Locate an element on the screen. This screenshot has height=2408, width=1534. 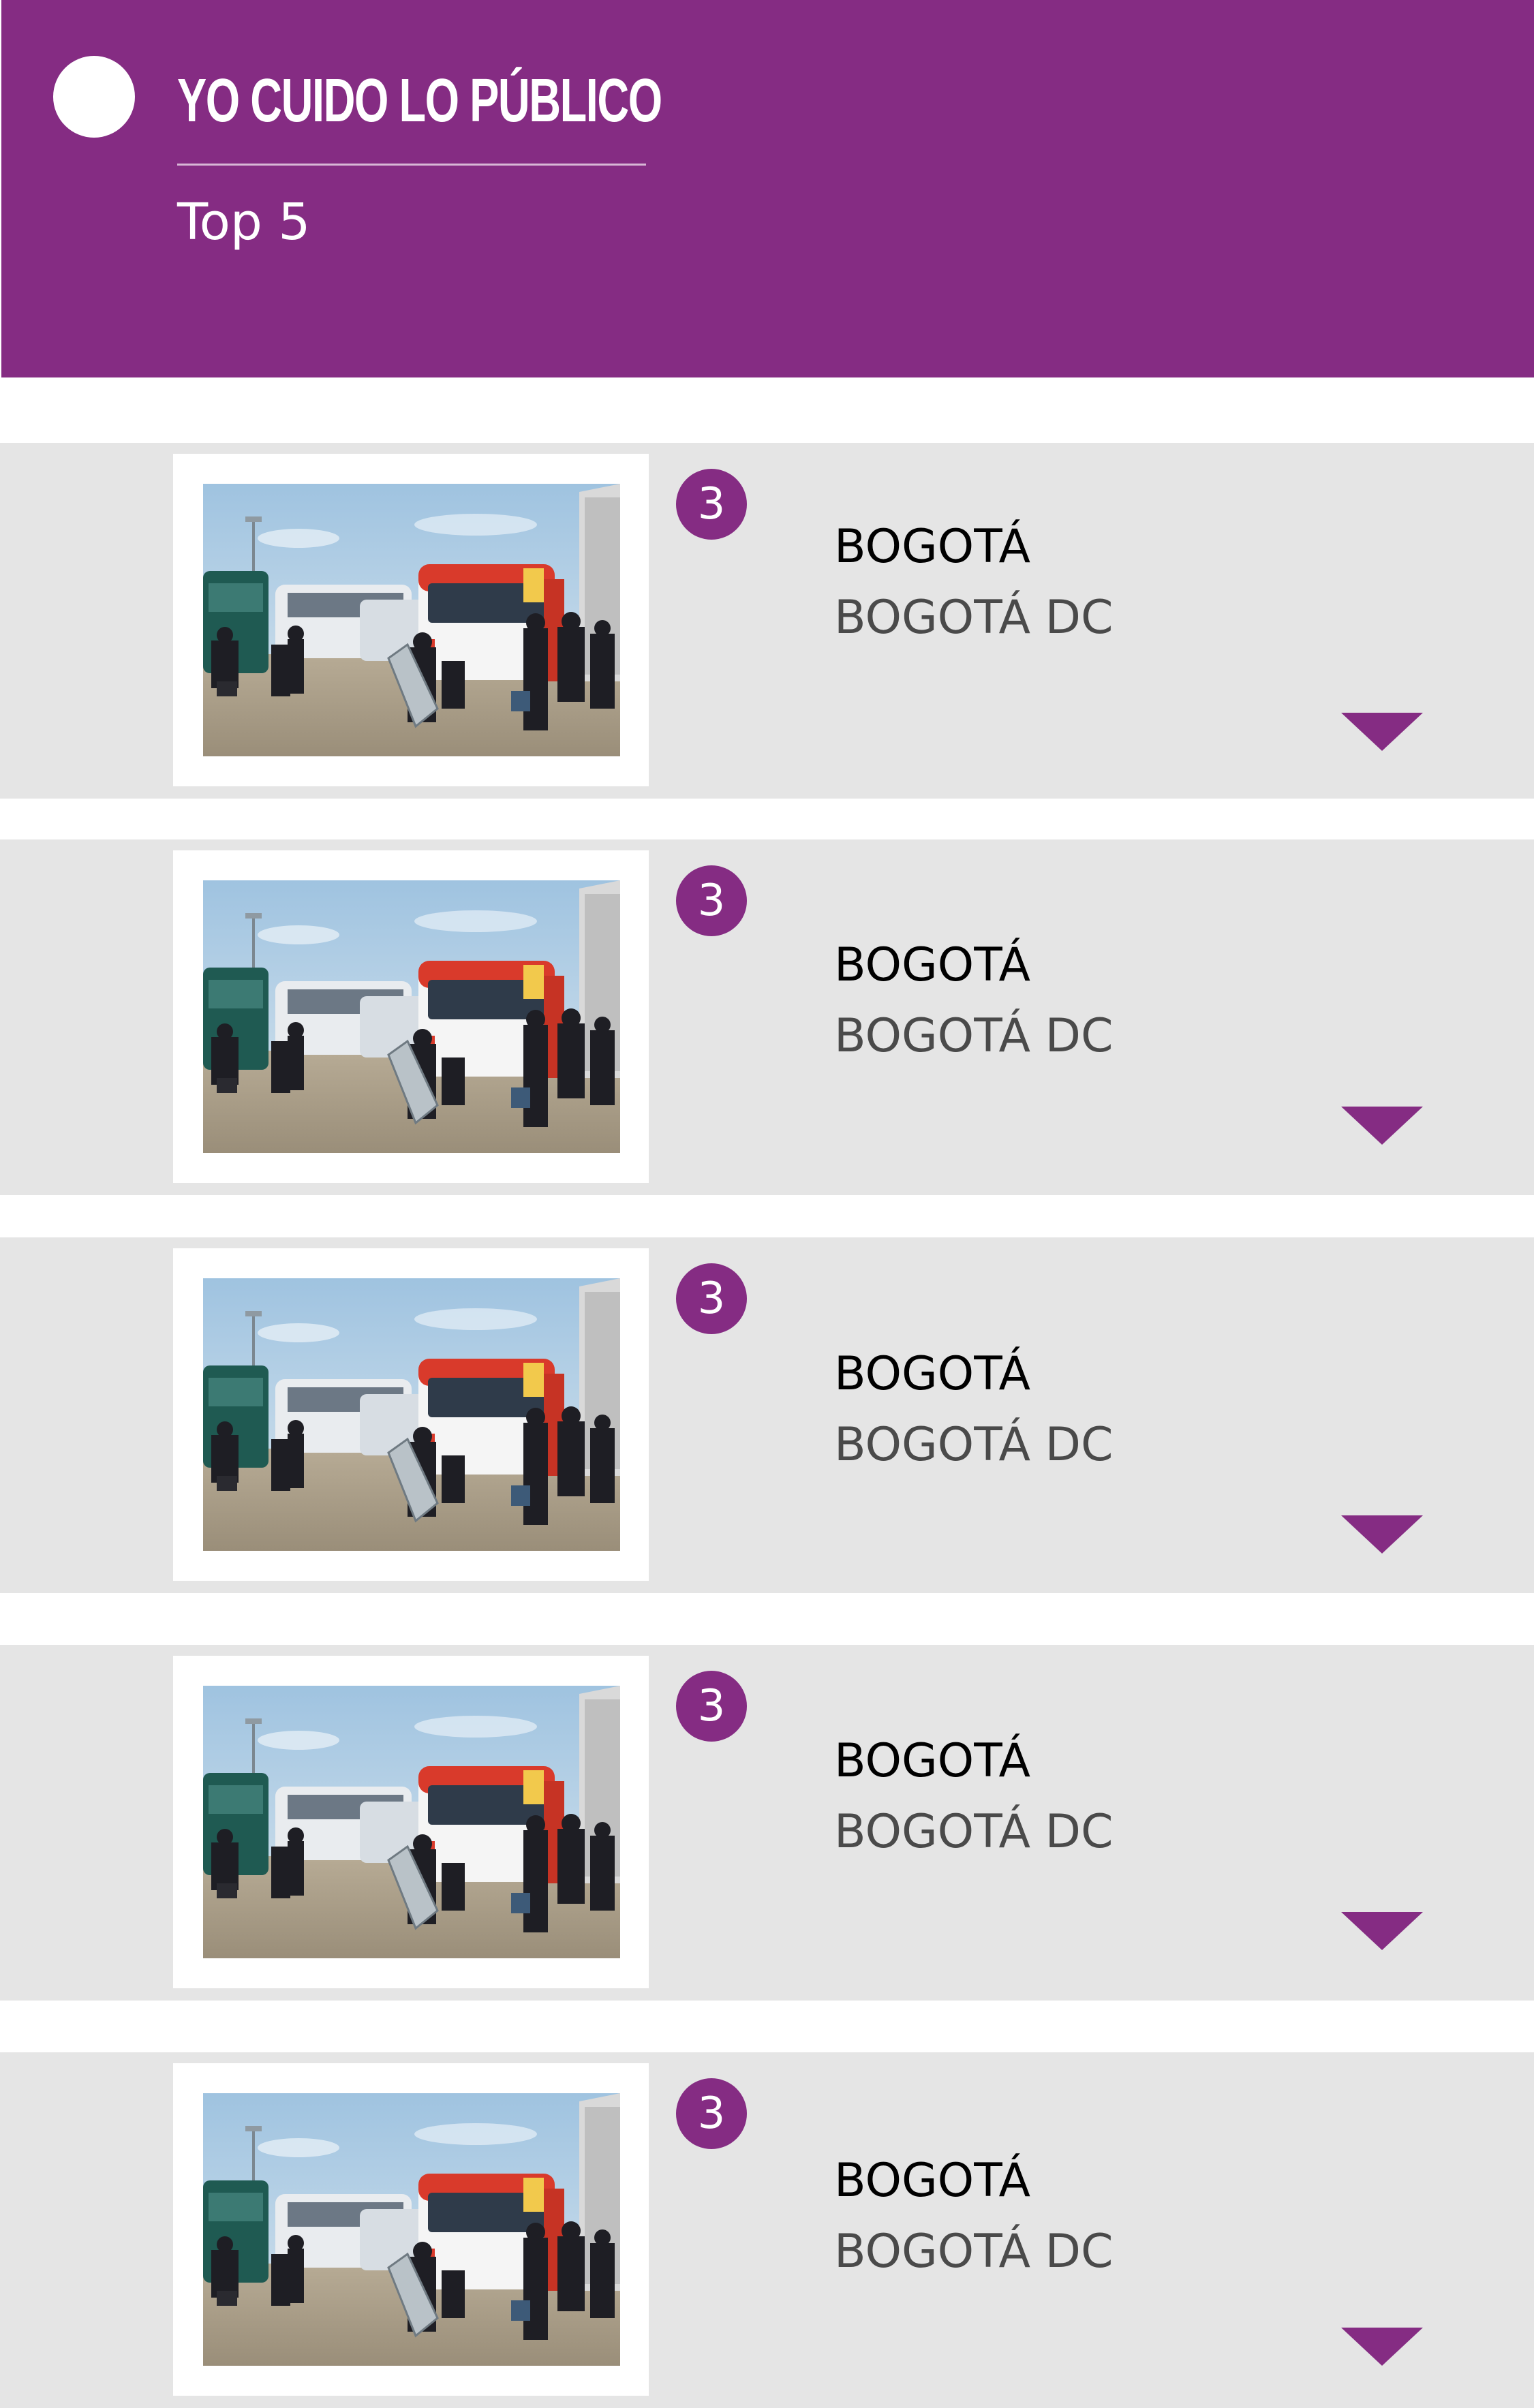
page-subtitle: Top 5 is located at coordinates (244, 222).